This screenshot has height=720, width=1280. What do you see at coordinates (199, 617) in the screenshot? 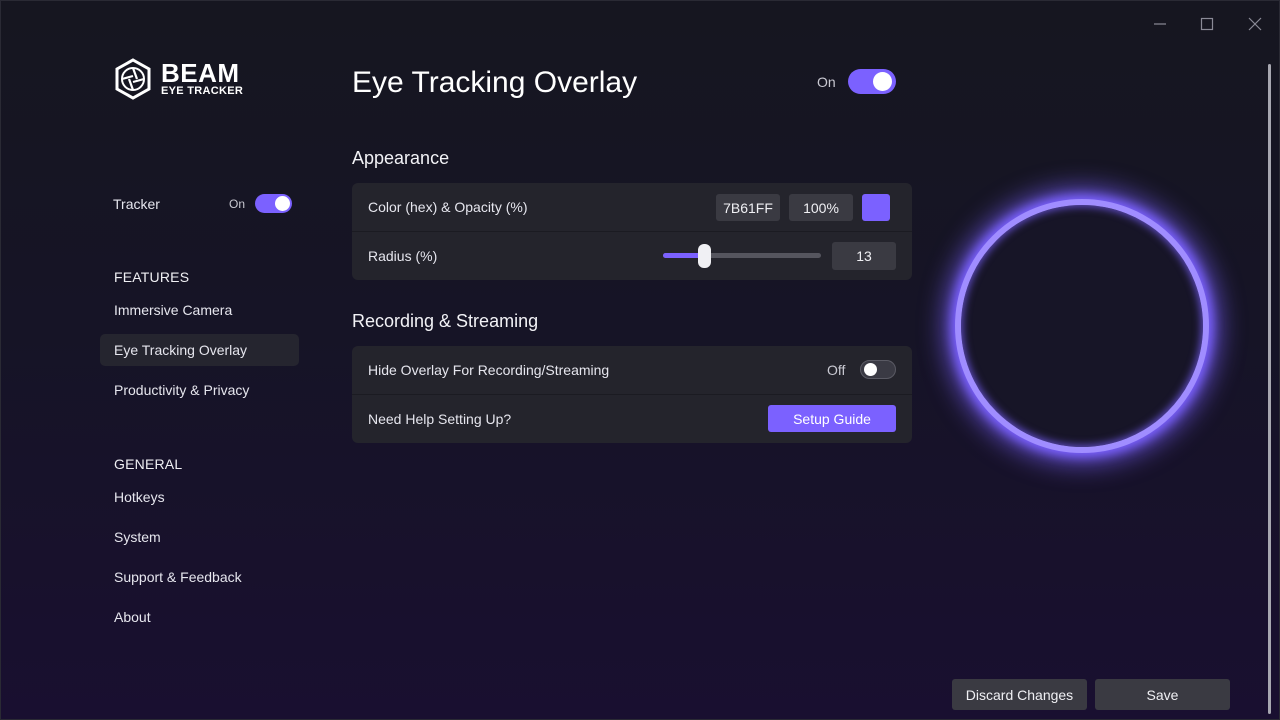
I see `sidebar-item-about: About` at bounding box center [199, 617].